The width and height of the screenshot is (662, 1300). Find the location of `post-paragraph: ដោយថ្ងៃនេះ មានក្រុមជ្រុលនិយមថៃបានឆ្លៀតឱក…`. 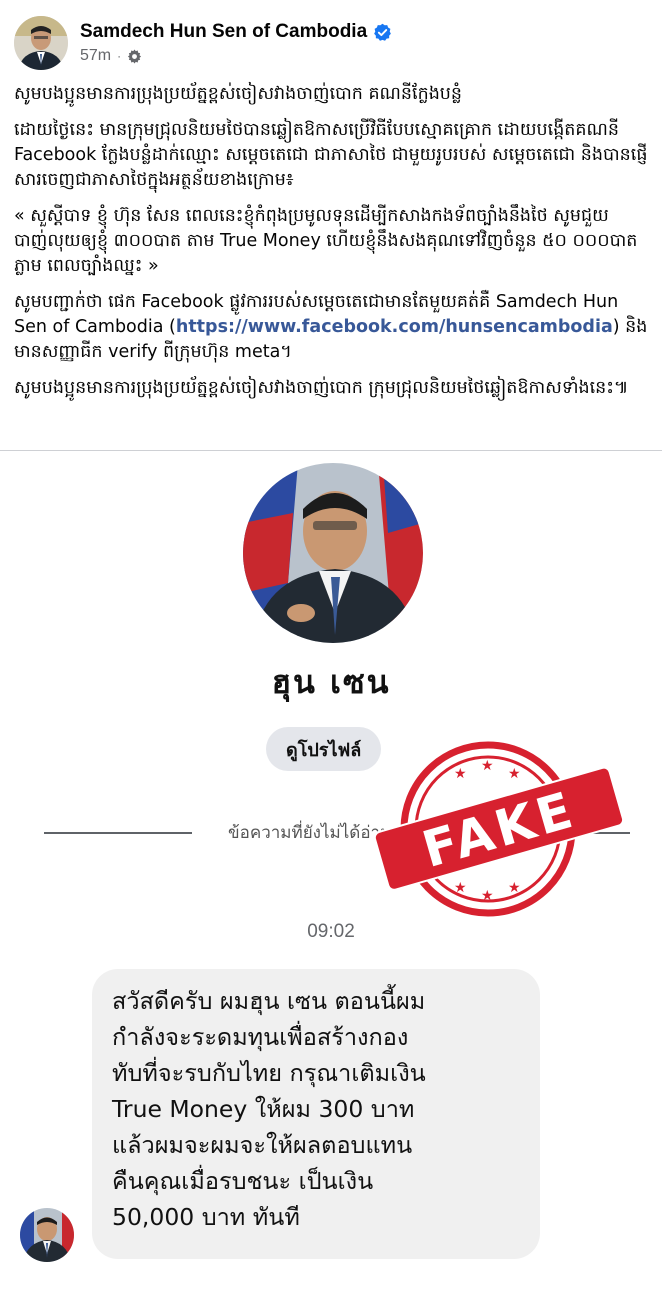

post-paragraph: ដោយថ្ងៃនេះ មានក្រុមជ្រុលនិយមថៃបានឆ្លៀតឱក… is located at coordinates (331, 155).